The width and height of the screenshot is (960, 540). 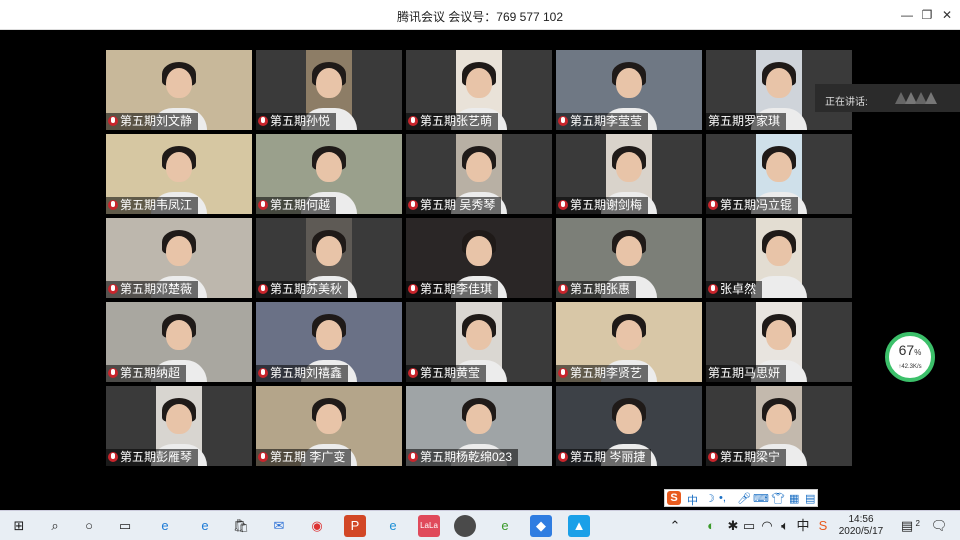 I want to click on store-icon: 🛍︎, so click(x=241, y=526).